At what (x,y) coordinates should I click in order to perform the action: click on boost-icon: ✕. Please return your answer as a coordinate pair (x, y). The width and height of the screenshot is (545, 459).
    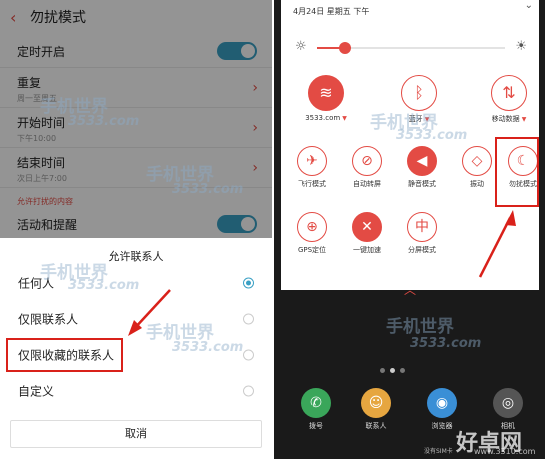
    Looking at the image, I should click on (367, 227).